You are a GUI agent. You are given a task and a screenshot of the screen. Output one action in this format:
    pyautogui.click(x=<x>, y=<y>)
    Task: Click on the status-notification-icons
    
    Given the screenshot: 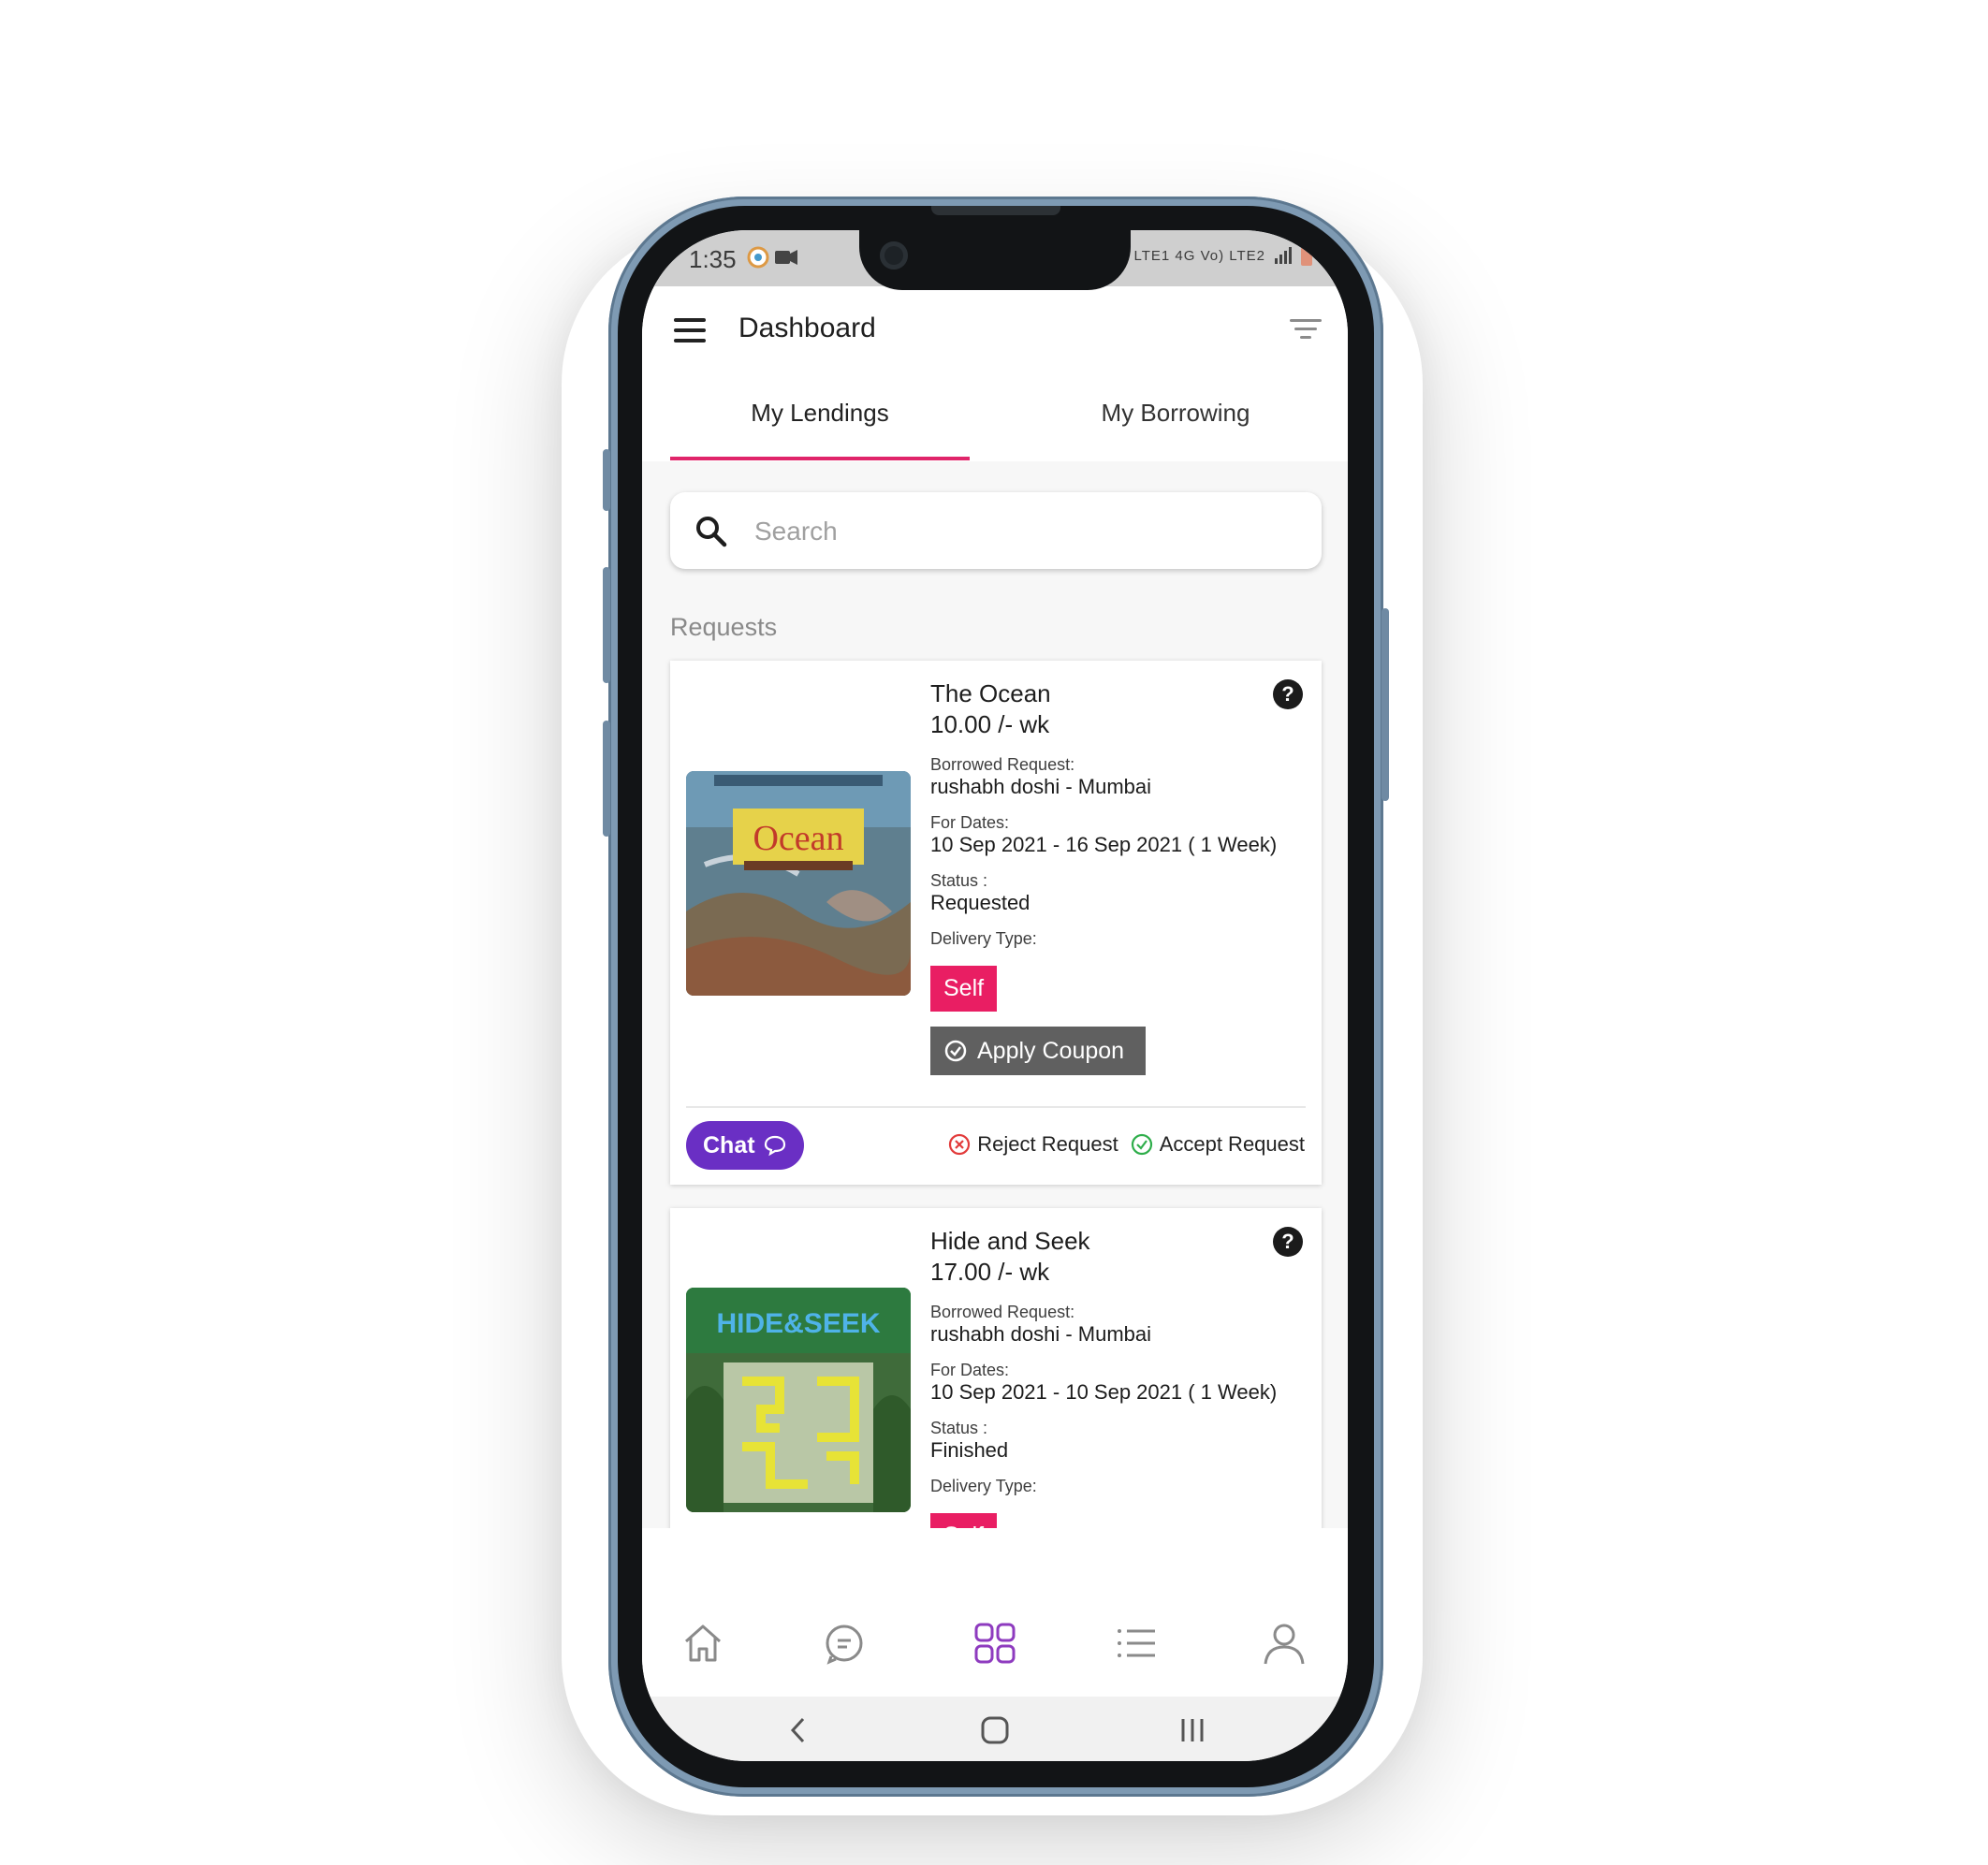 What is the action you would take?
    pyautogui.click(x=775, y=260)
    